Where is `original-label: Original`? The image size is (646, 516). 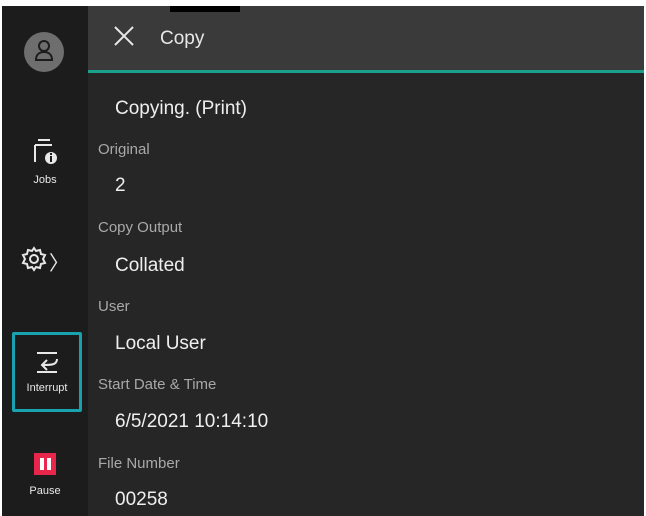 original-label: Original is located at coordinates (124, 149).